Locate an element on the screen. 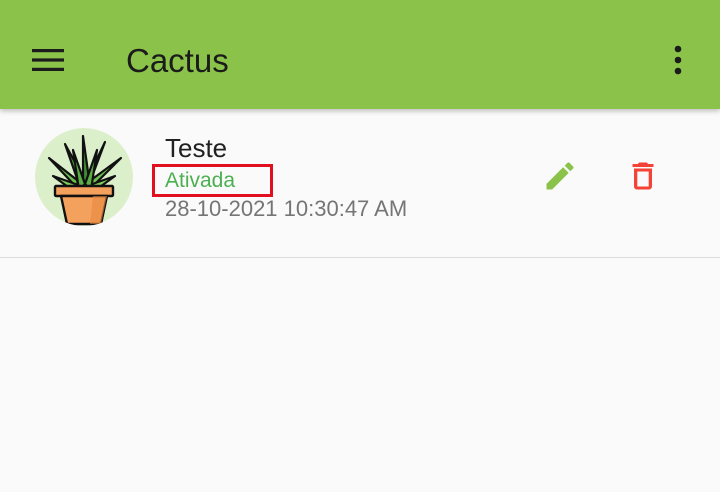  overflow-menu-button is located at coordinates (678, 60).